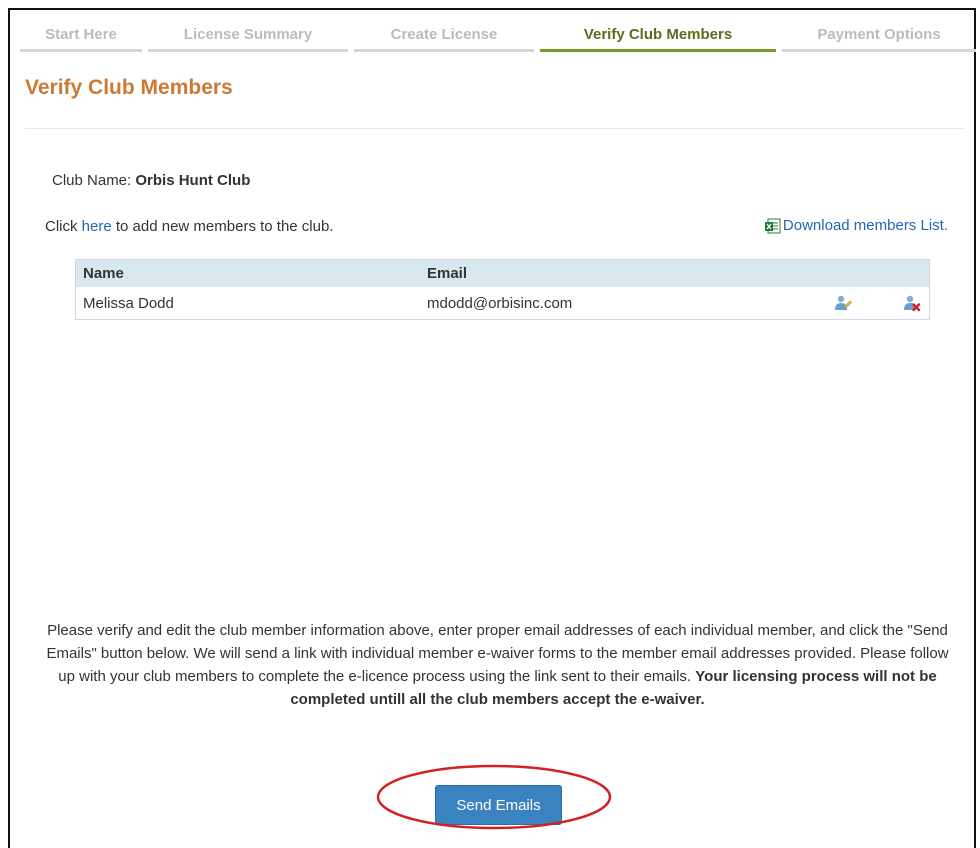 This screenshot has height=848, width=980. What do you see at coordinates (247, 273) in the screenshot?
I see `column-header-name: Name` at bounding box center [247, 273].